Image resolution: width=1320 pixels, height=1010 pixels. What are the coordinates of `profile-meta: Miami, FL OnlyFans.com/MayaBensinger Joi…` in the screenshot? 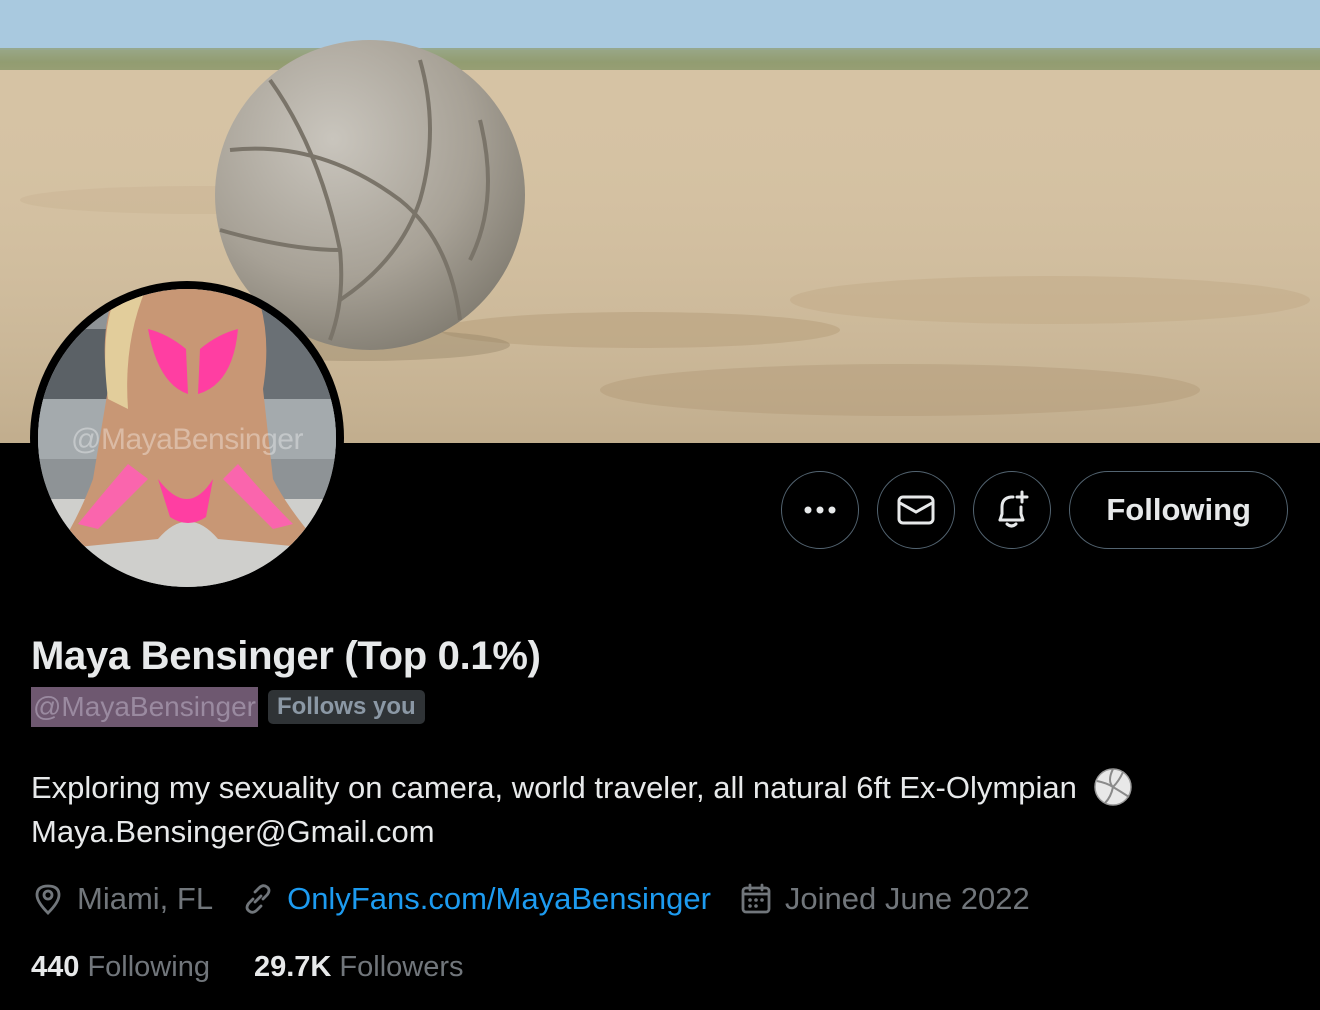 It's located at (544, 899).